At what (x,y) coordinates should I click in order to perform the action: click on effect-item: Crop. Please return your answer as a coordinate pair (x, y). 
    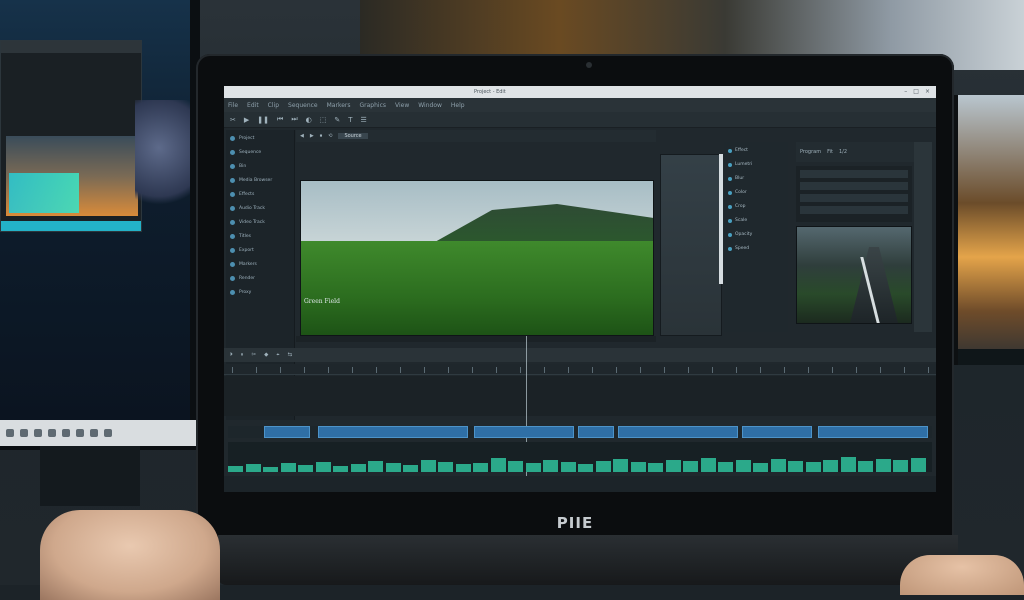
    Looking at the image, I should click on (758, 206).